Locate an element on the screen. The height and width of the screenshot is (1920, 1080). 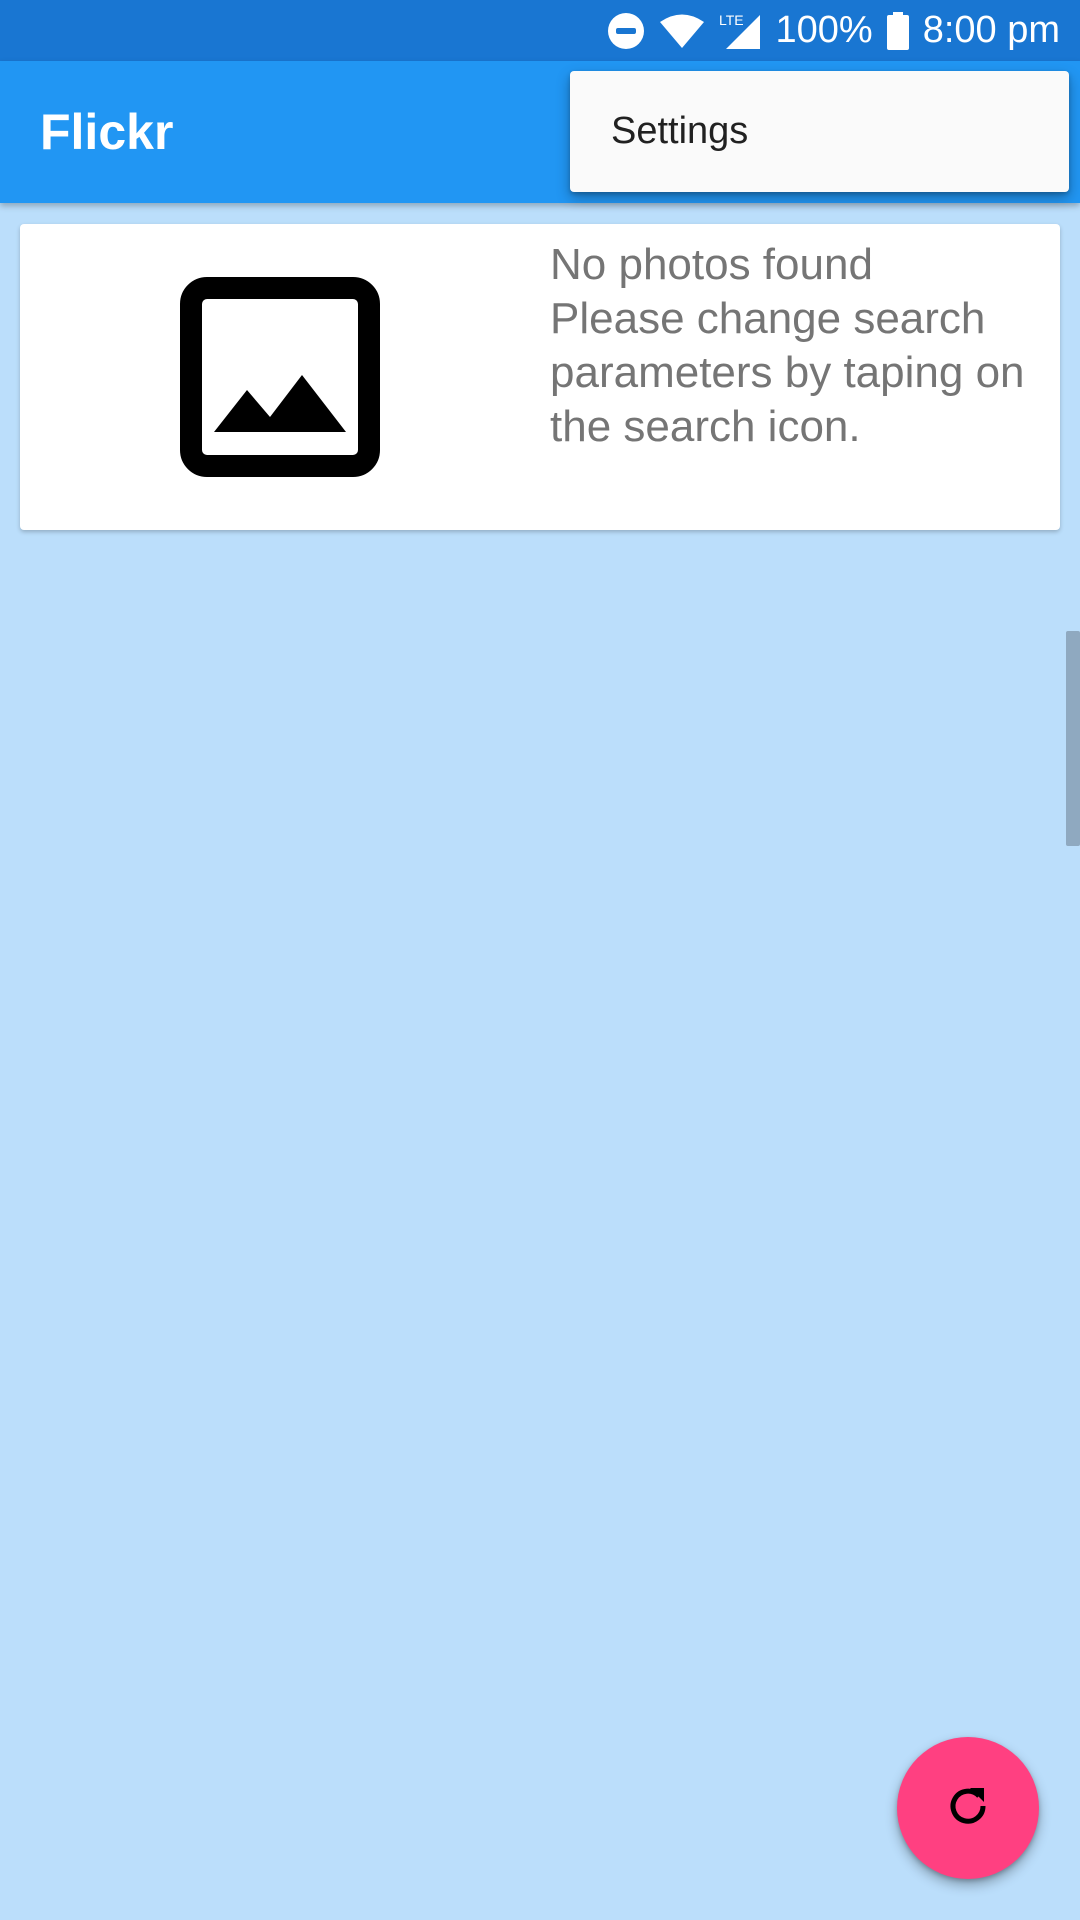
network-type-label: LTE is located at coordinates (731, 20).